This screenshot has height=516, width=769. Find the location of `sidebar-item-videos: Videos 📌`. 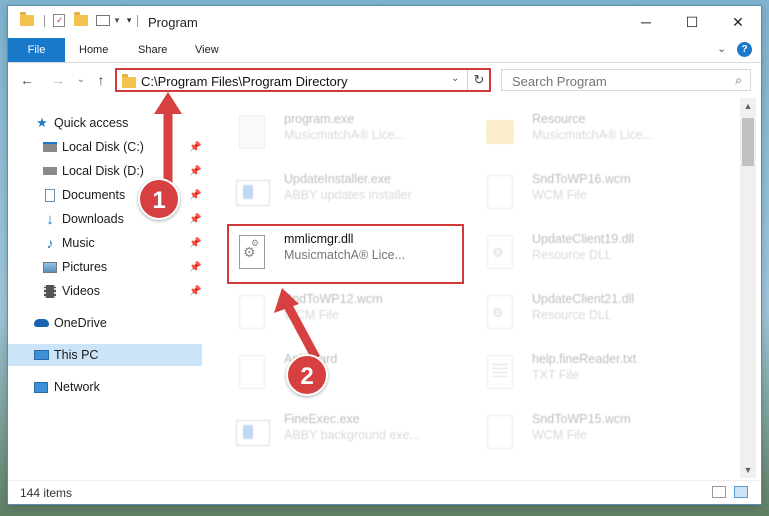

sidebar-item-videos: Videos 📌 is located at coordinates (105, 291).